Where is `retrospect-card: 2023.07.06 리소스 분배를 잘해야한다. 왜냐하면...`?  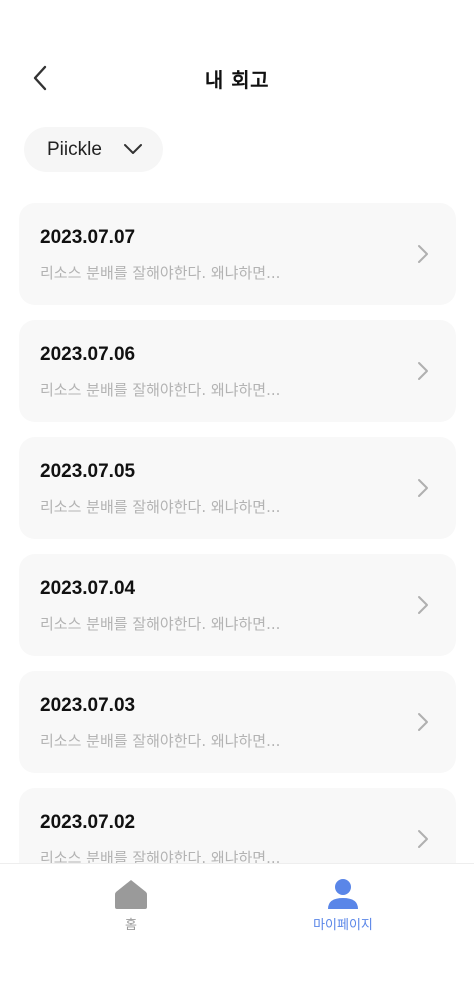
retrospect-card: 2023.07.06 리소스 분배를 잘해야한다. 왜냐하면... is located at coordinates (237, 371).